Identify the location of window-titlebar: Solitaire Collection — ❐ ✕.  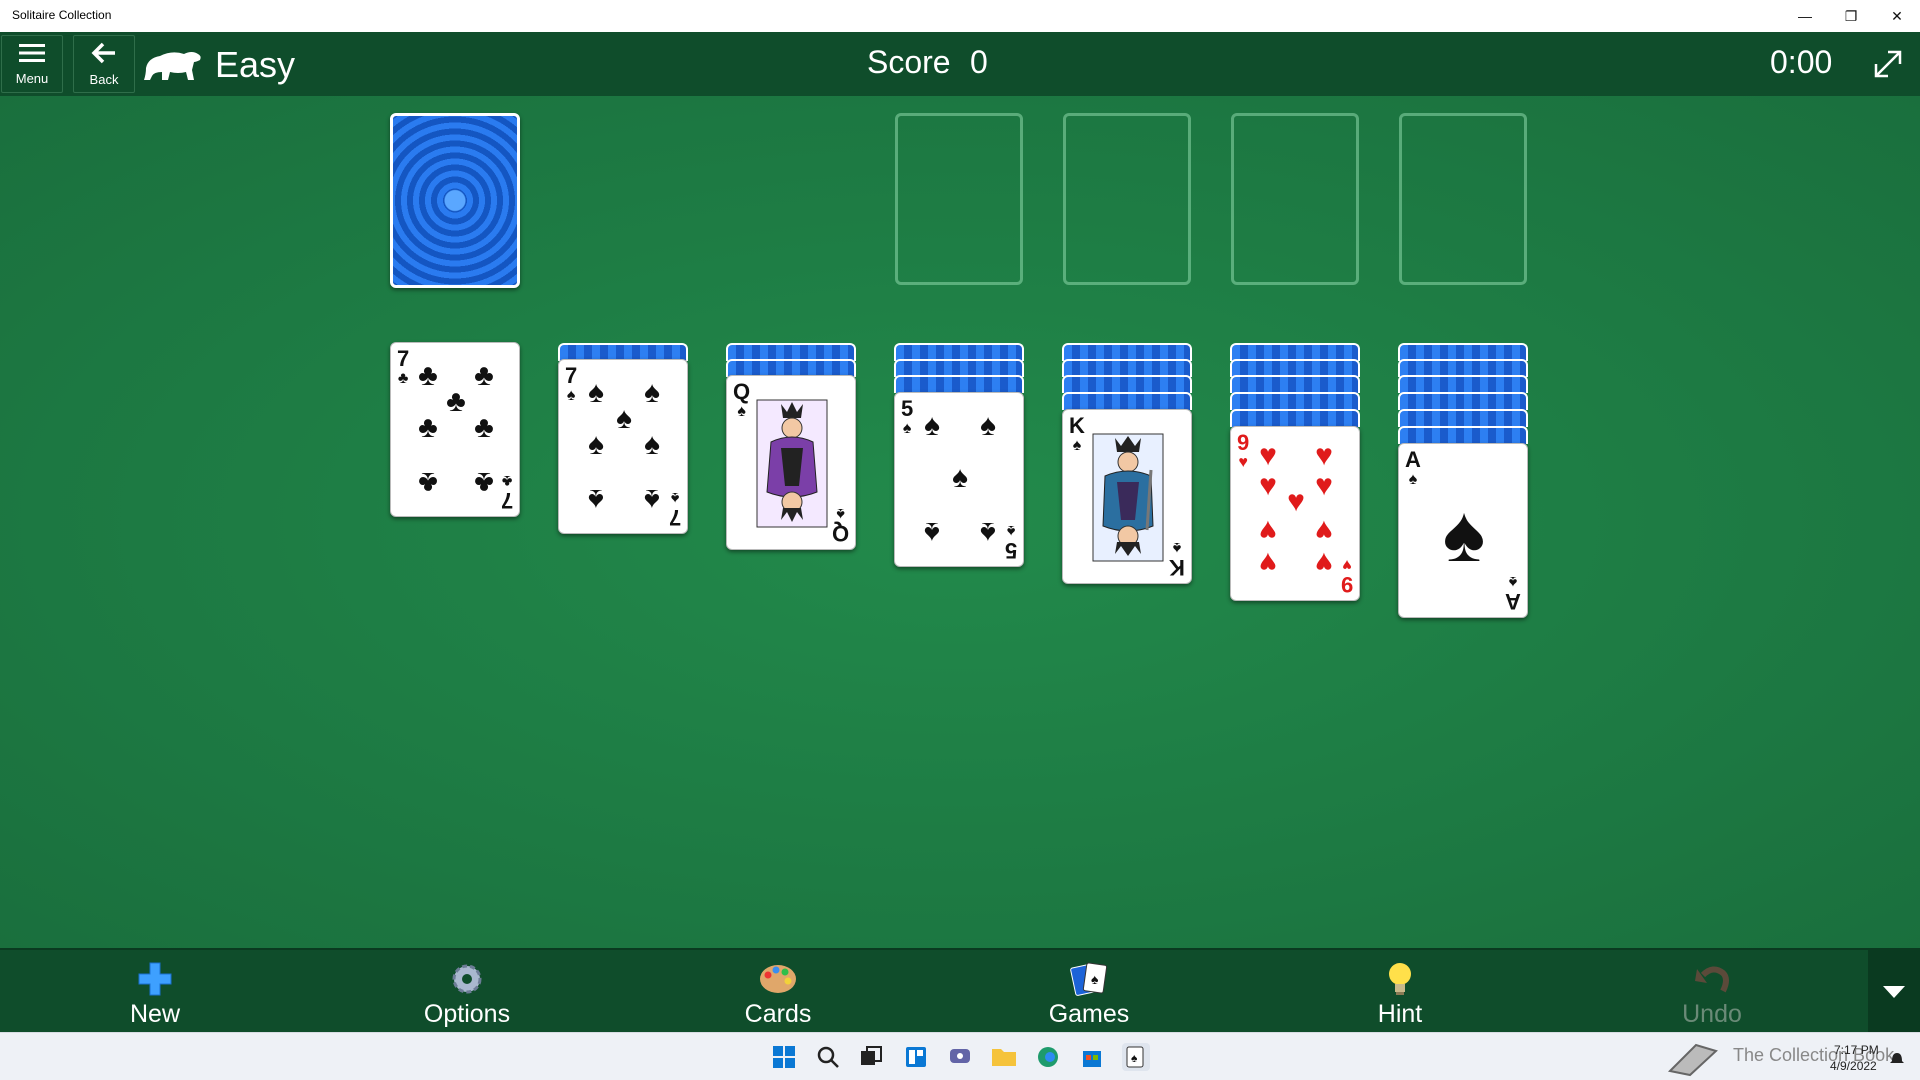
(960, 16).